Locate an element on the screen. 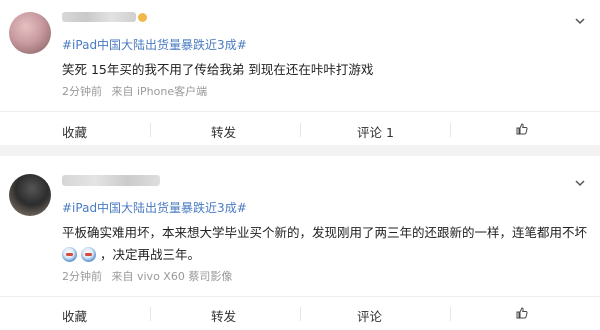 The width and height of the screenshot is (600, 330). comment-button: 评论 is located at coordinates (369, 315).